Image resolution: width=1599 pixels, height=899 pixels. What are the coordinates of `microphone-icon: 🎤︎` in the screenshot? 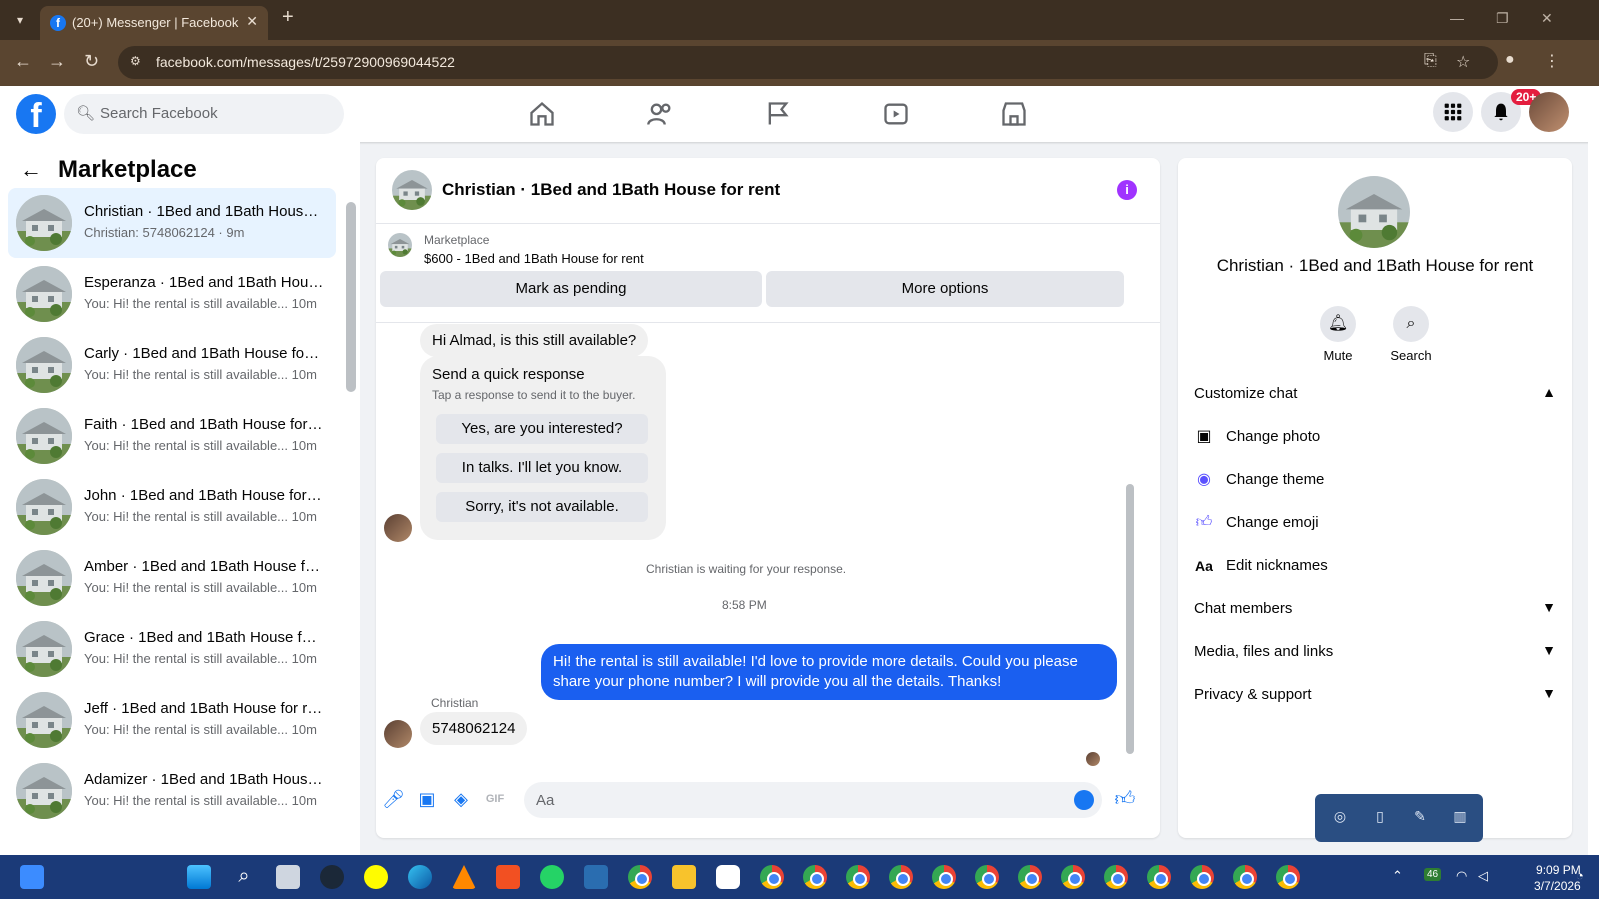 It's located at (393, 799).